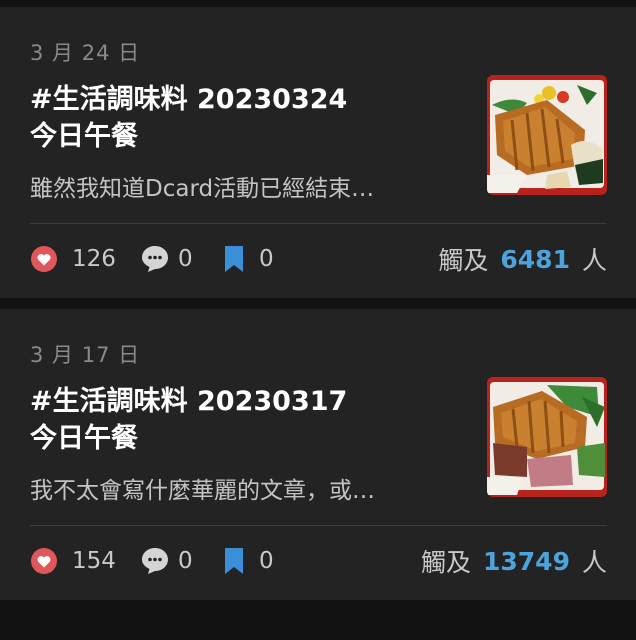  What do you see at coordinates (94, 561) in the screenshot?
I see `like-count-value: 154` at bounding box center [94, 561].